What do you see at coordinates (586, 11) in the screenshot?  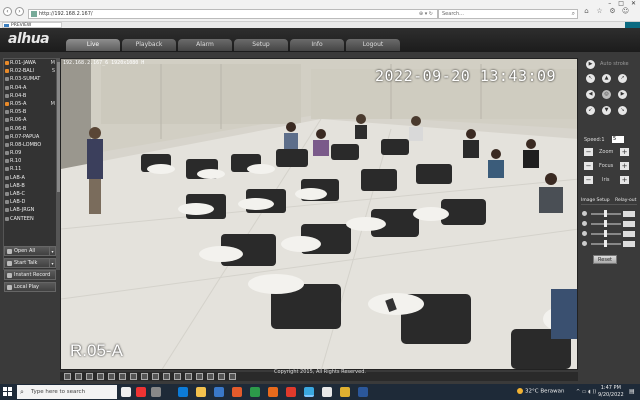 I see `home-icon: ⌂` at bounding box center [586, 11].